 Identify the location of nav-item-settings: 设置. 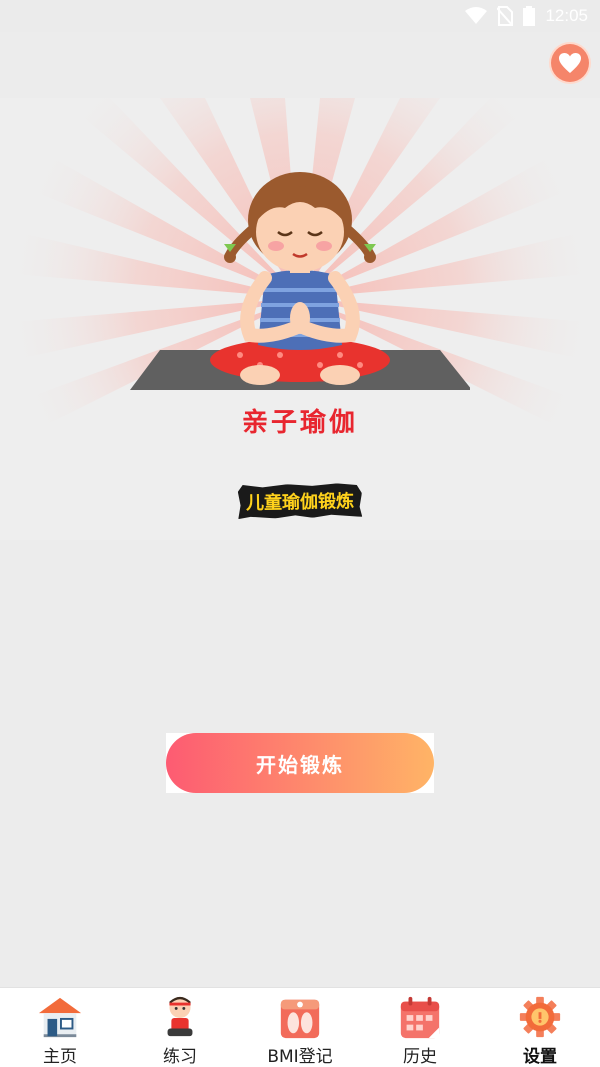
(540, 1027).